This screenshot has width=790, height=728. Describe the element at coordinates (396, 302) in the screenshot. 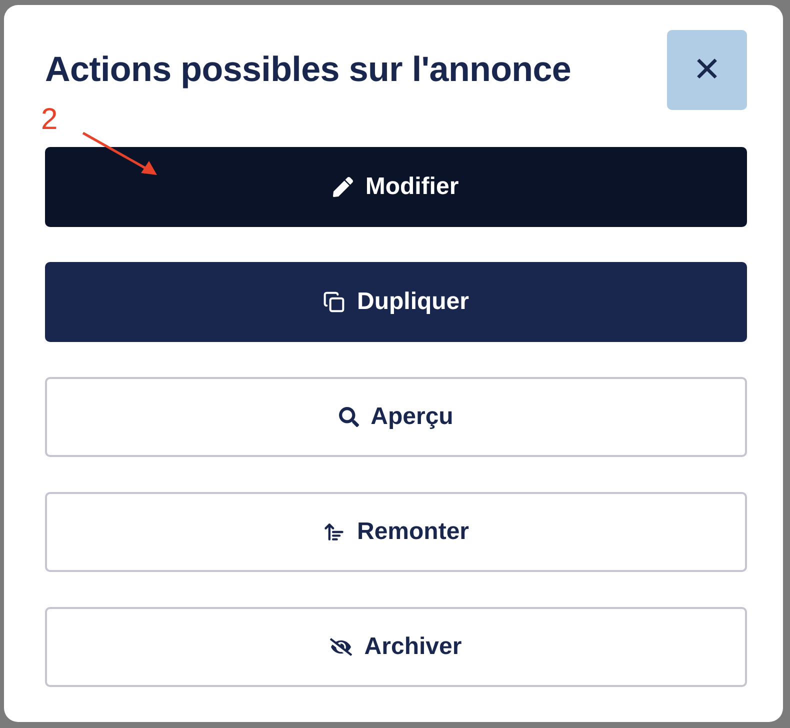

I see `action-button: Dupliquer` at that location.